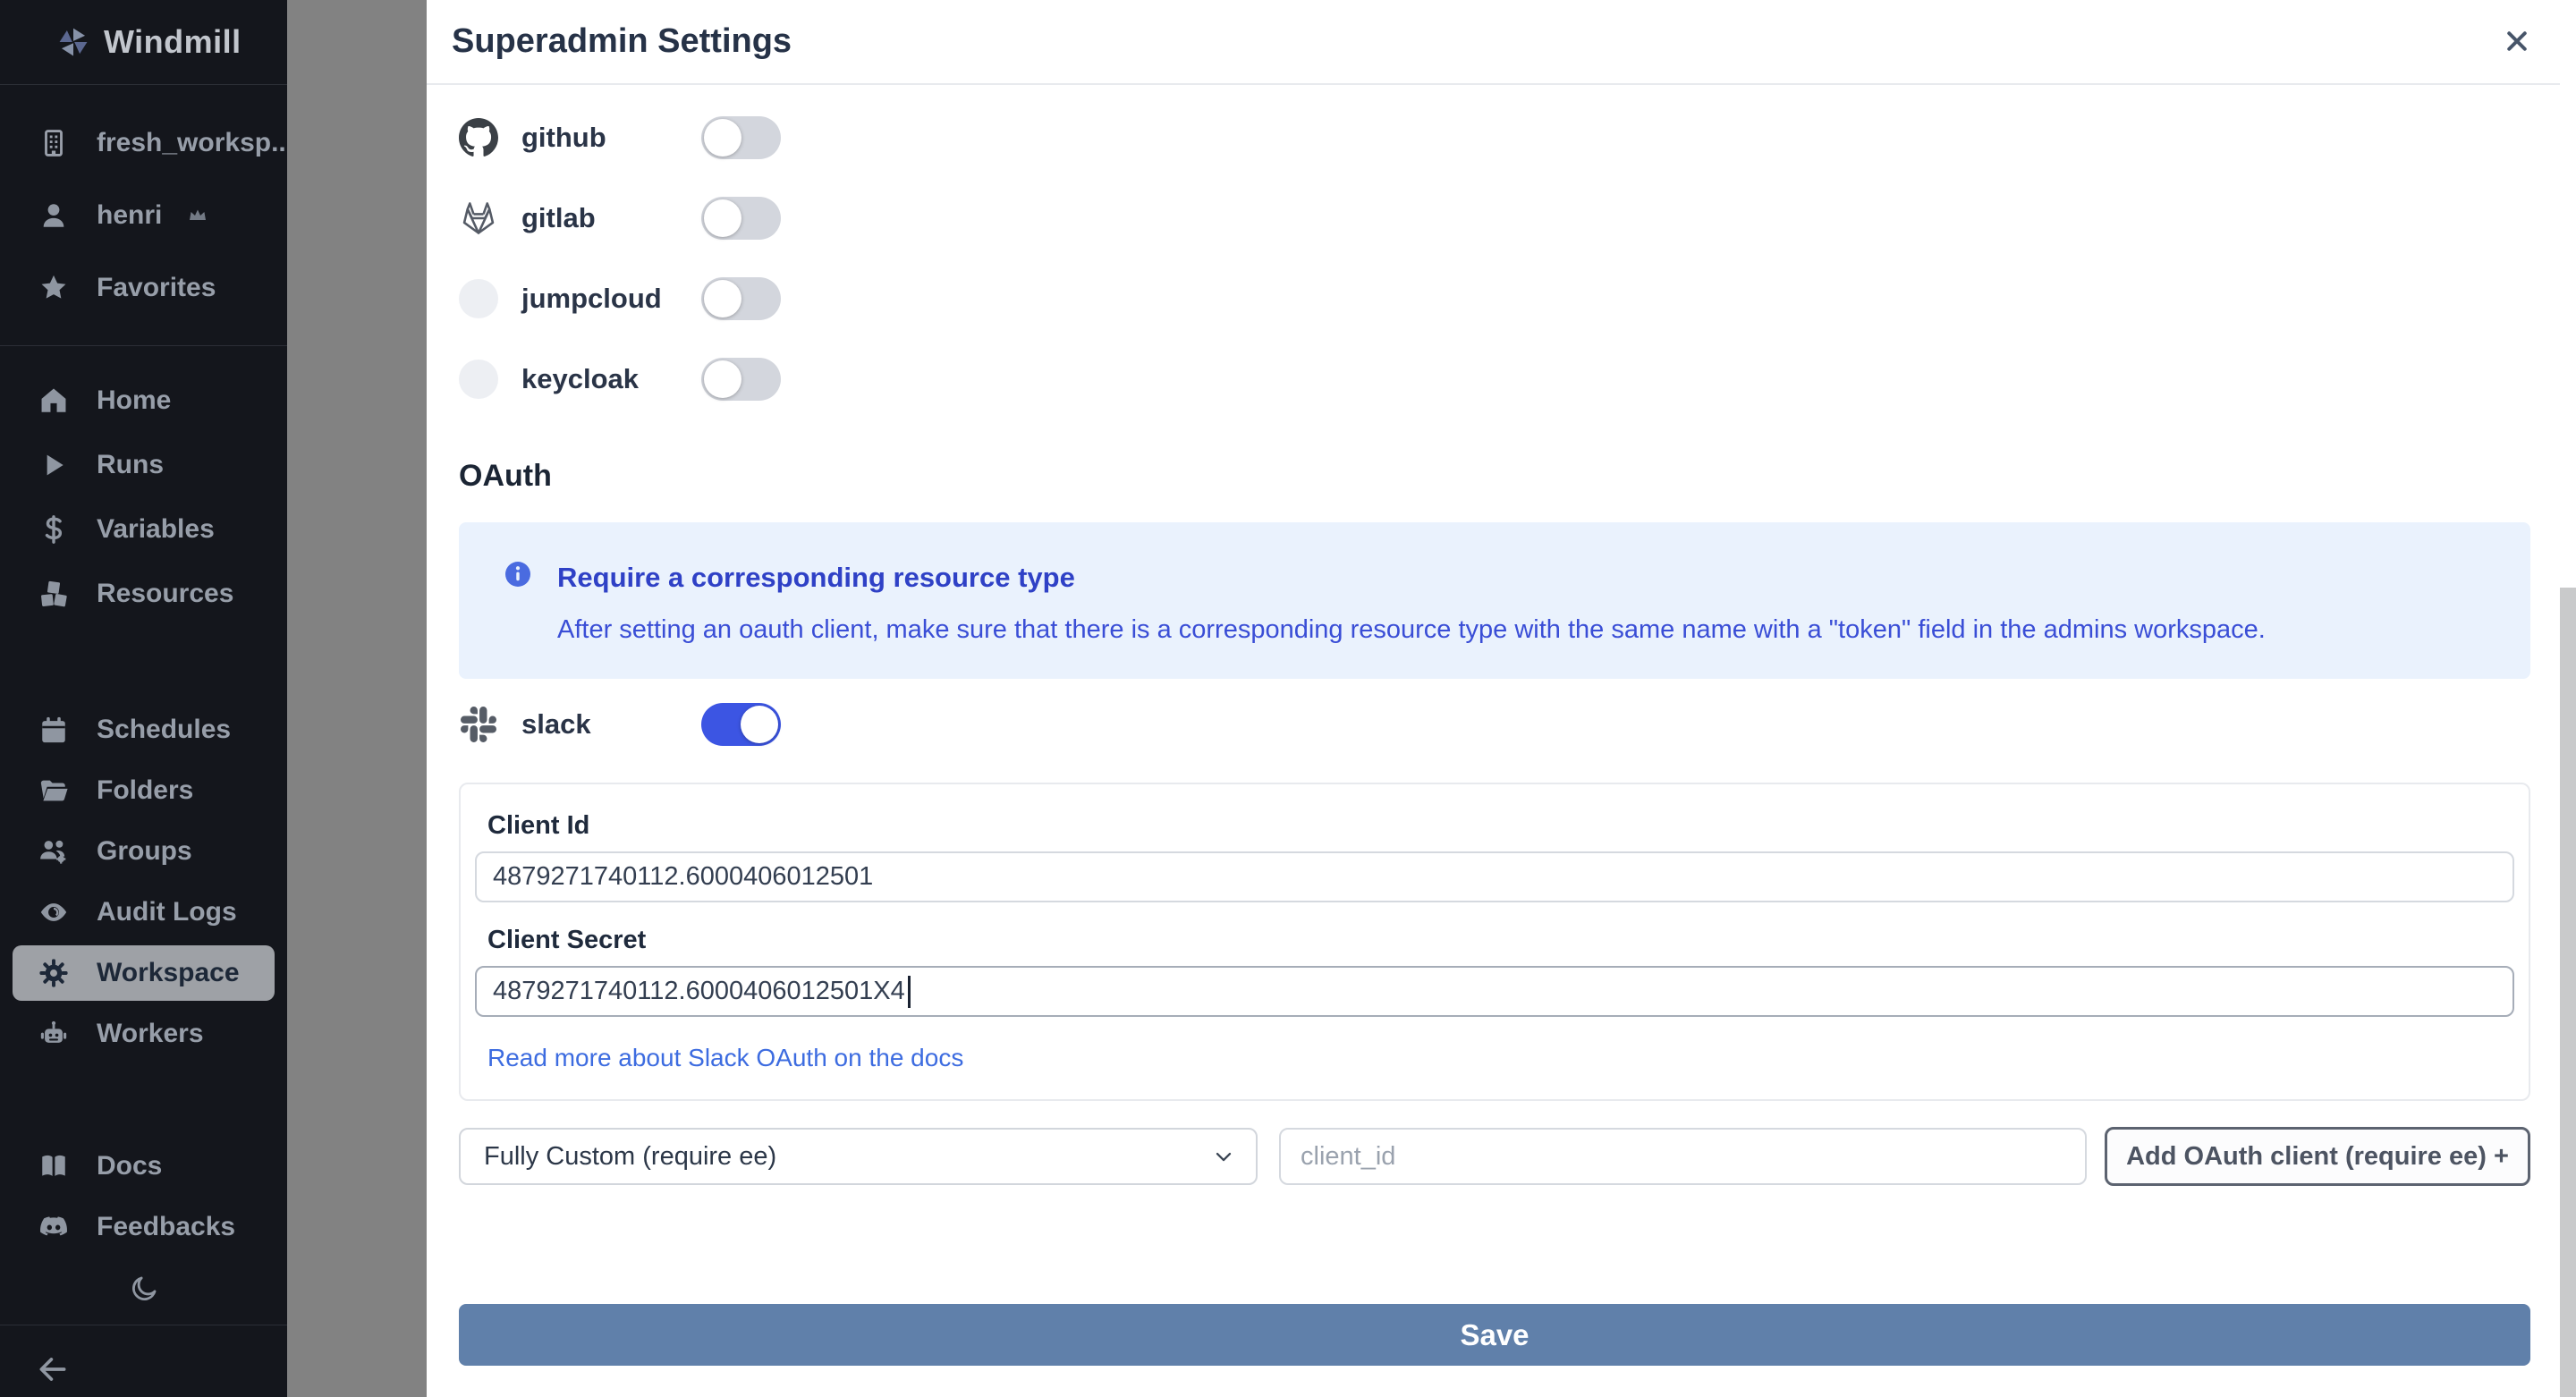 This screenshot has height=1397, width=2576. I want to click on chevron-down-icon, so click(1223, 1156).